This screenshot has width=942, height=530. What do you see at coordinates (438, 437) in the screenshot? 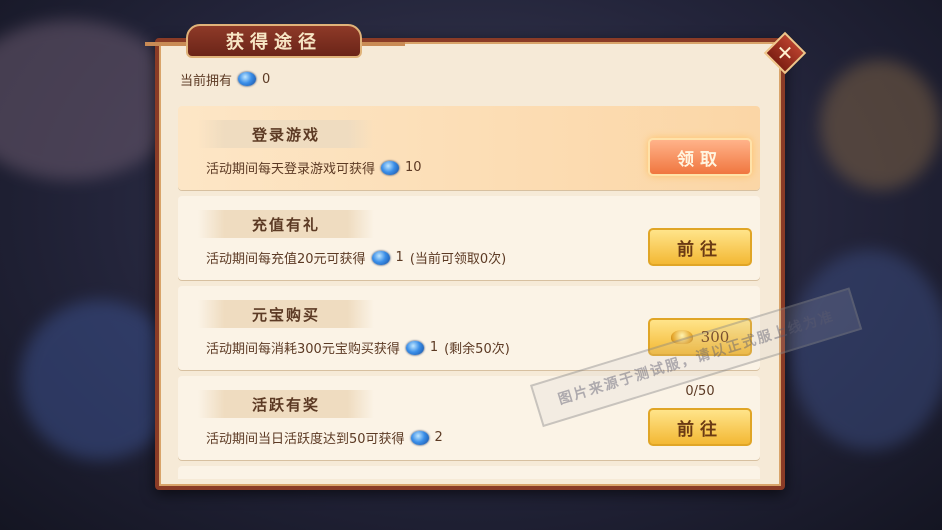
I see `task-reward-amount: 2` at bounding box center [438, 437].